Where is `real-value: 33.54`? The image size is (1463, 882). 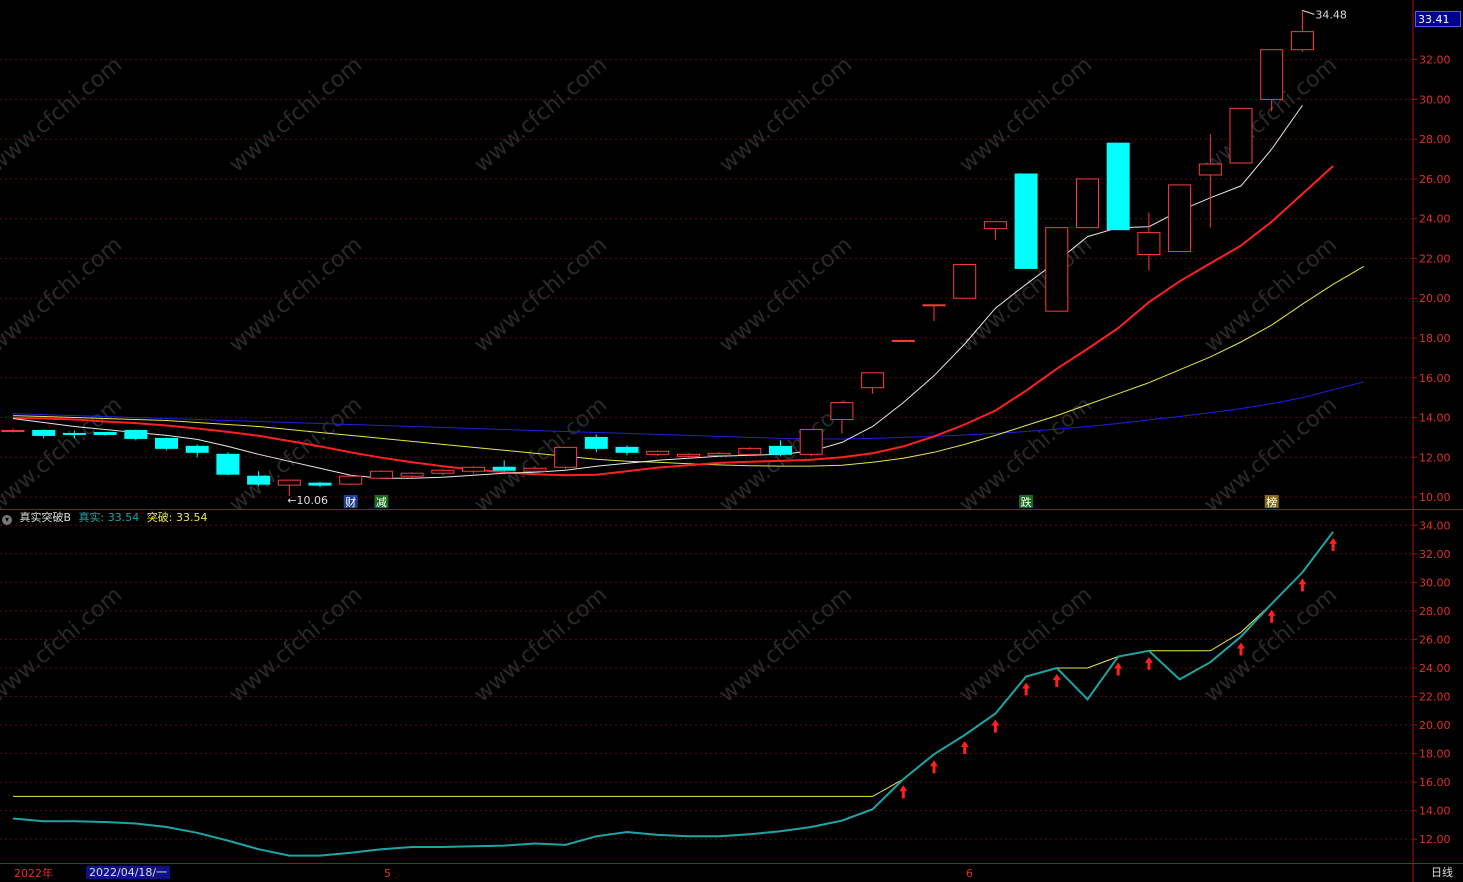
real-value: 33.54 is located at coordinates (123, 517).